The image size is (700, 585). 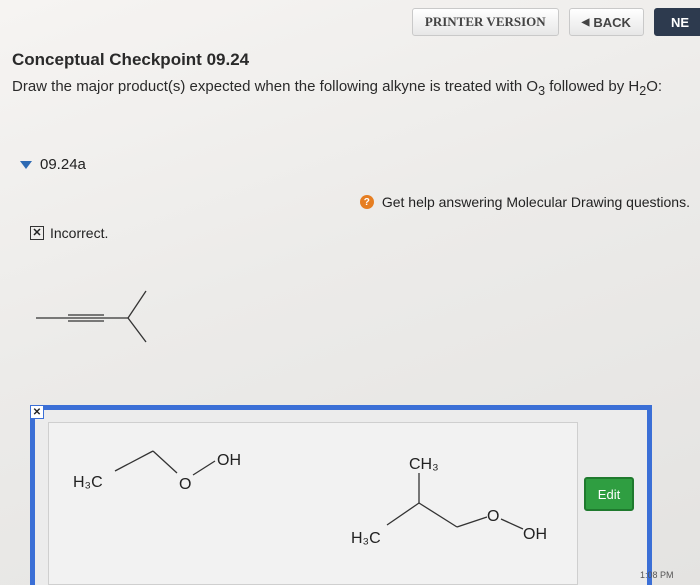 What do you see at coordinates (310, 498) in the screenshot?
I see `answer-structures: H₃C O OH CH₃ H₃C O OH` at bounding box center [310, 498].